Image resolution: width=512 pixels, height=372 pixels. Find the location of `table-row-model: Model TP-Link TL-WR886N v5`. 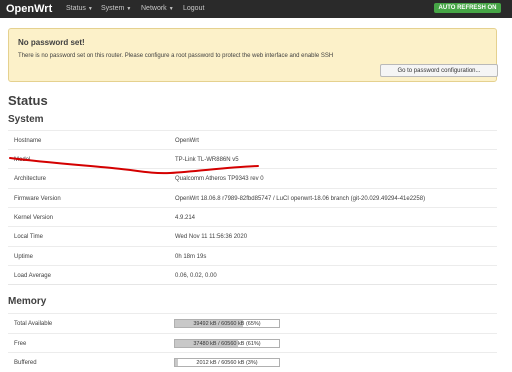

table-row-model: Model TP-Link TL-WR886N v5 is located at coordinates (252, 159).